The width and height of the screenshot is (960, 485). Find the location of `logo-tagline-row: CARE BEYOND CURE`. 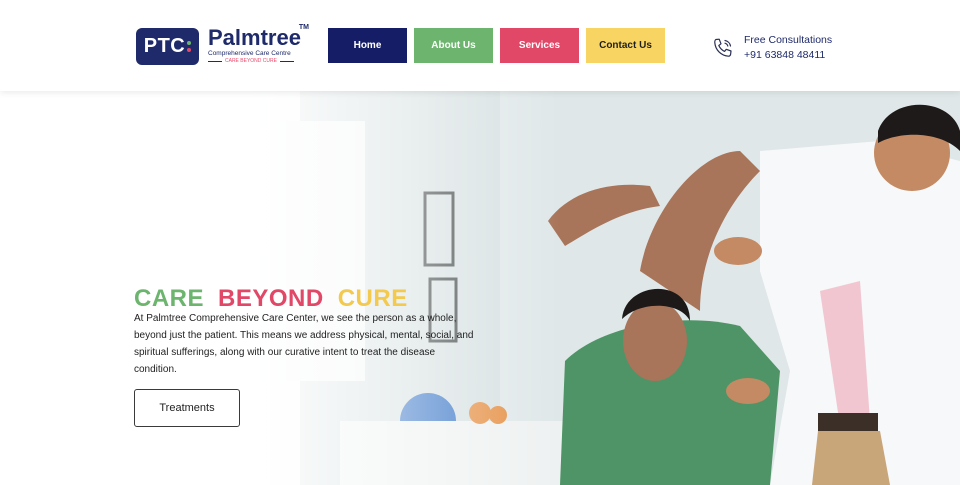

logo-tagline-row: CARE BEYOND CURE is located at coordinates (254, 61).